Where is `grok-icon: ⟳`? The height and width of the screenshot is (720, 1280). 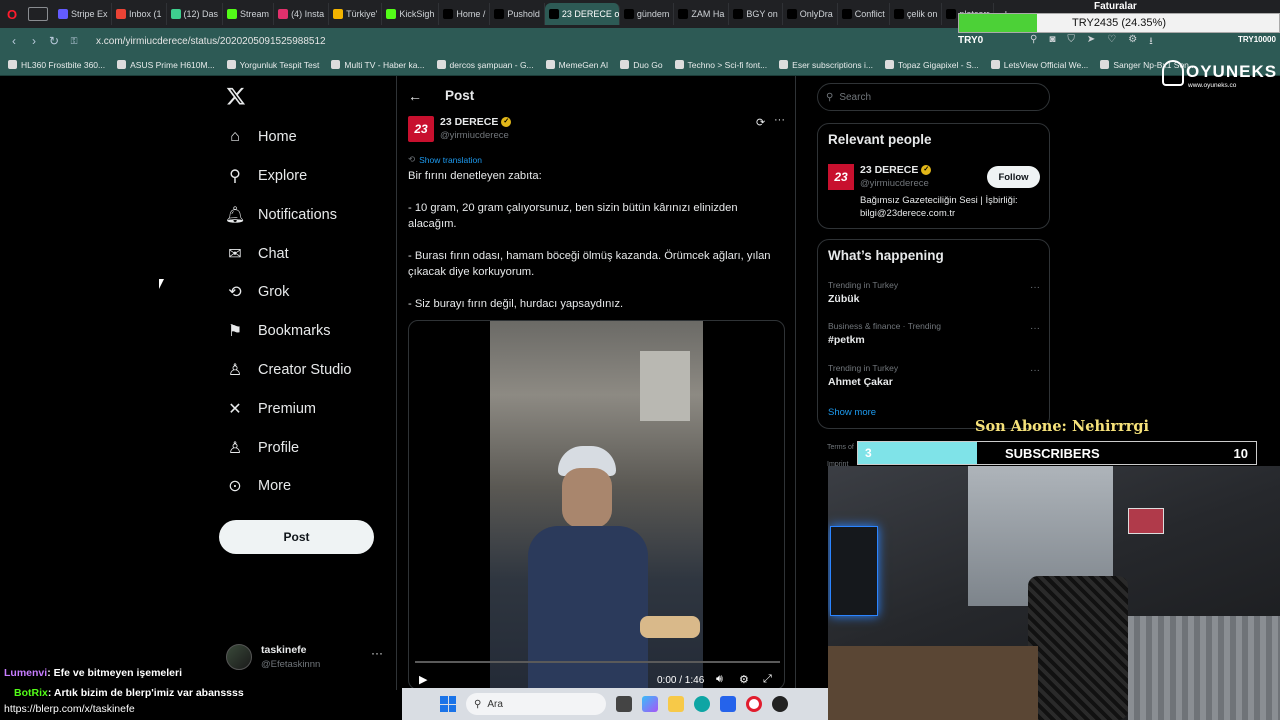 grok-icon: ⟳ is located at coordinates (760, 122).